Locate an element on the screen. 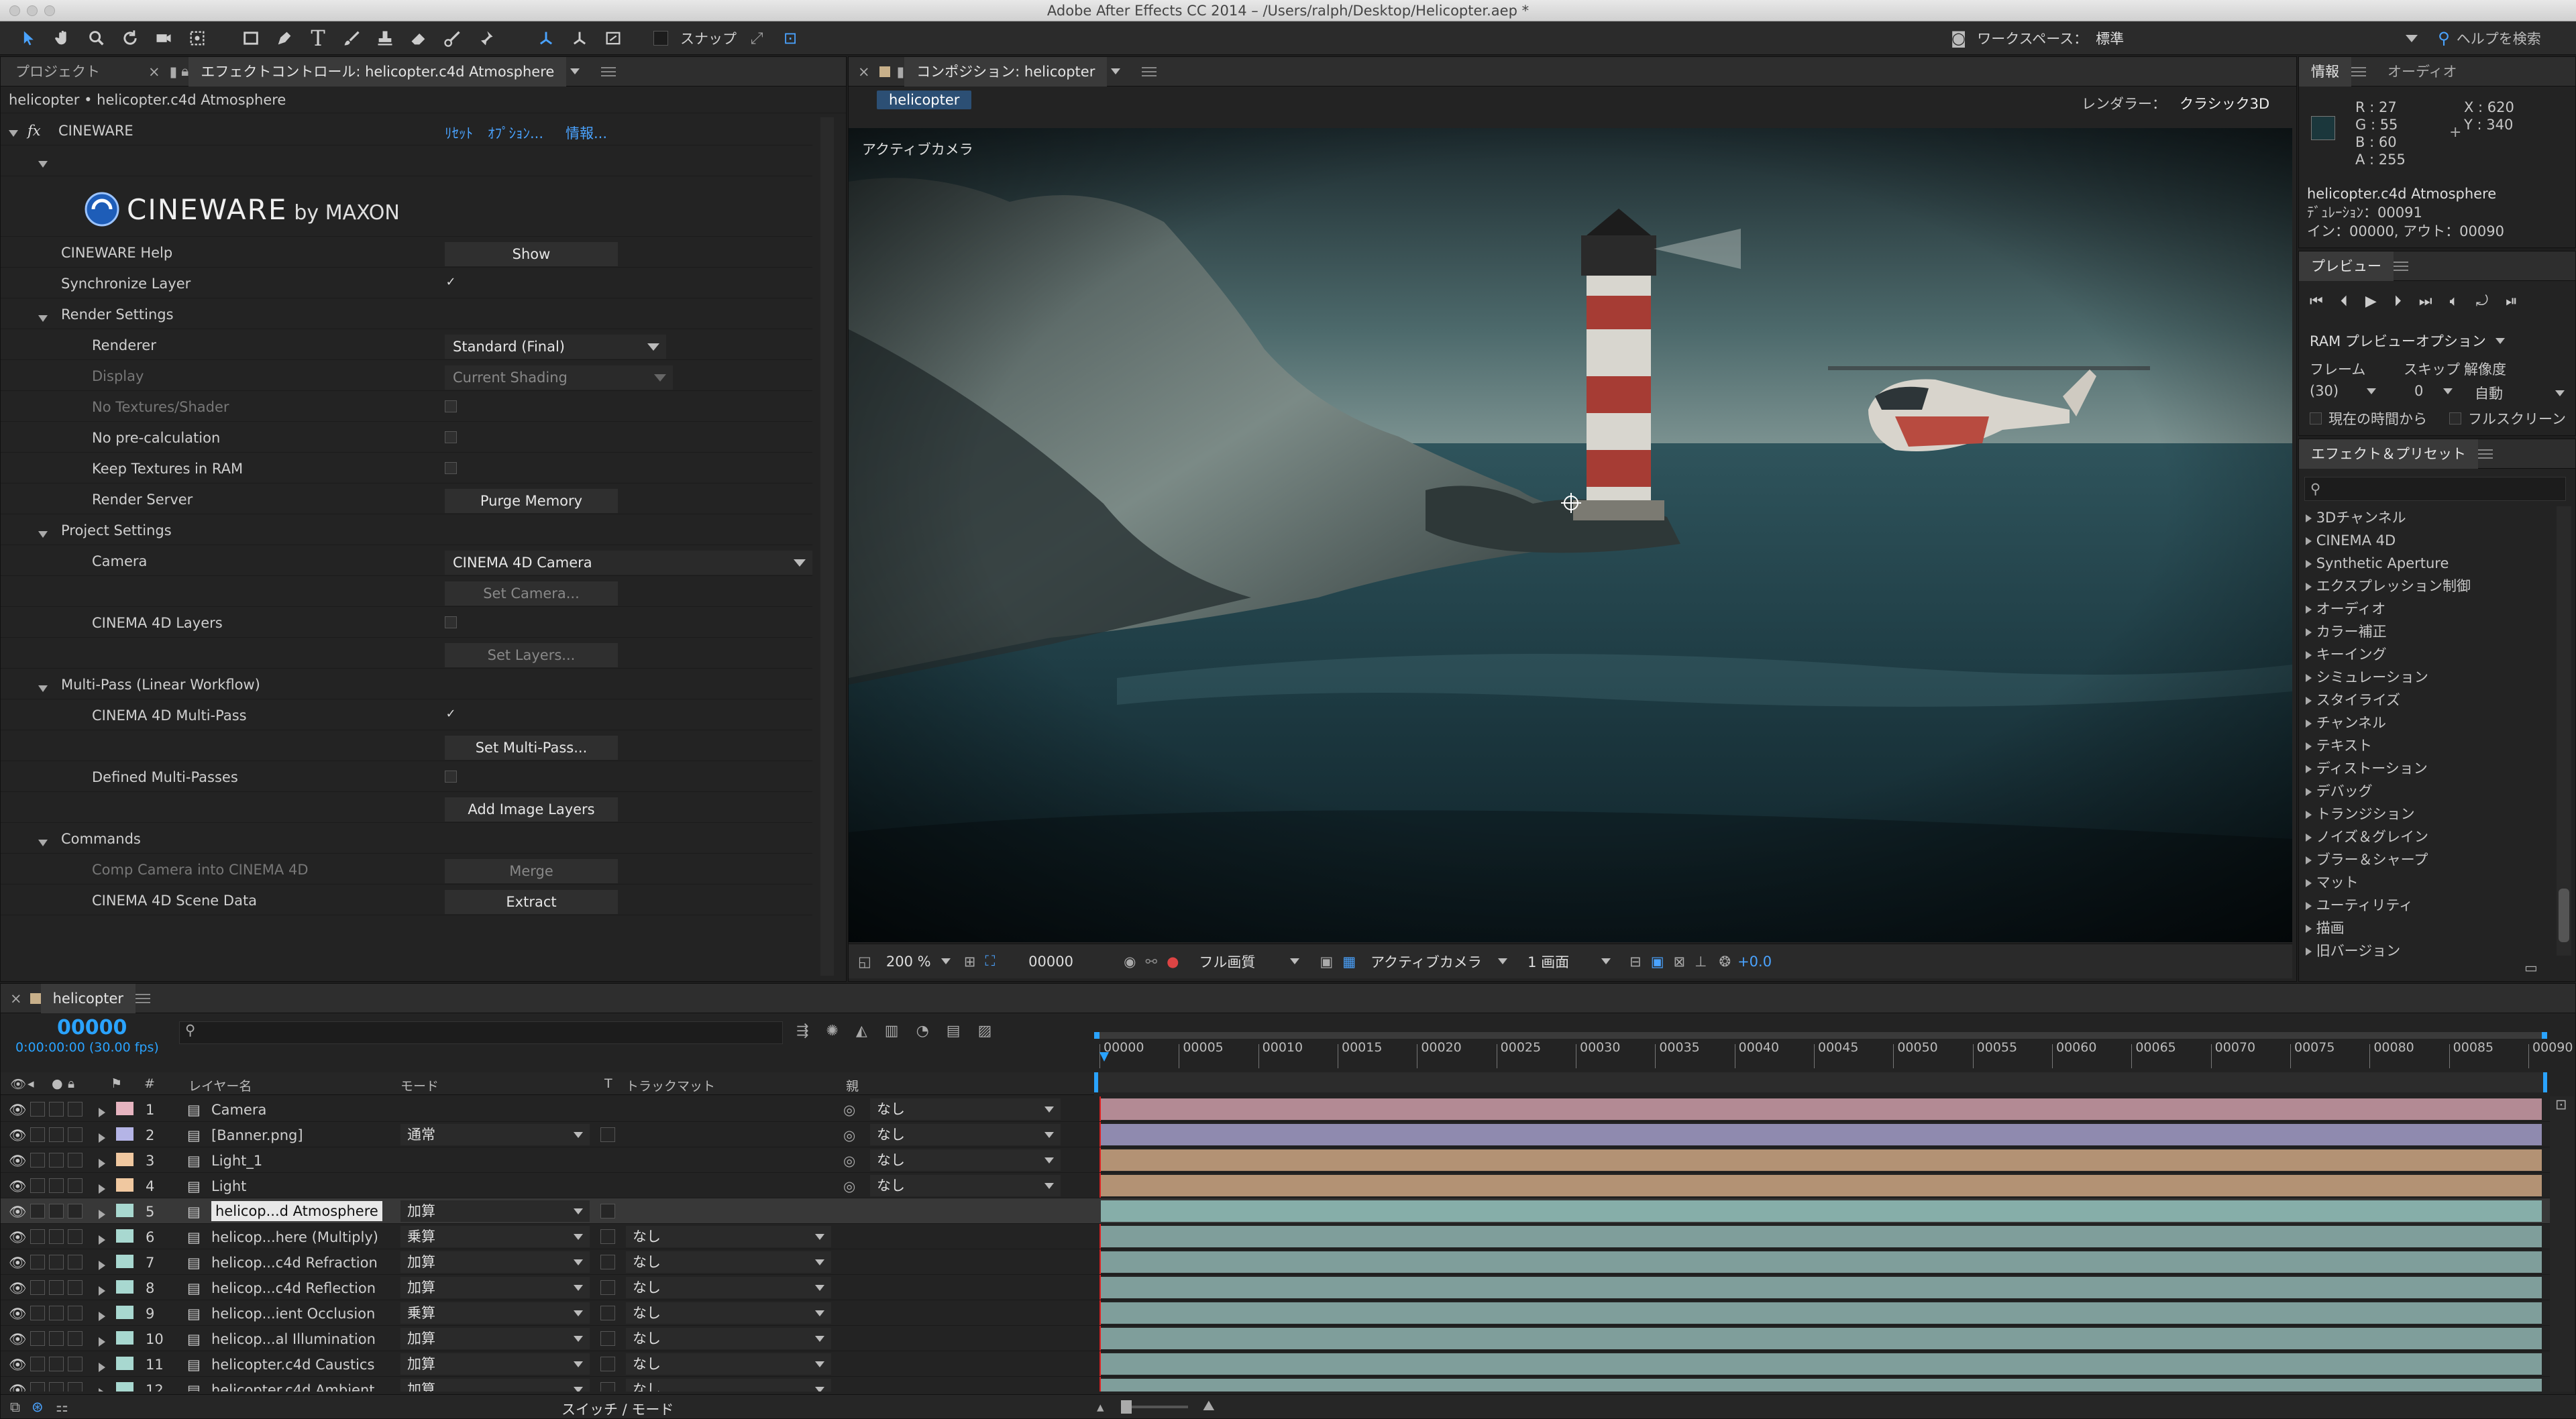 The width and height of the screenshot is (2576, 1419). zoom-out-icon: ▴ is located at coordinates (1100, 1407).